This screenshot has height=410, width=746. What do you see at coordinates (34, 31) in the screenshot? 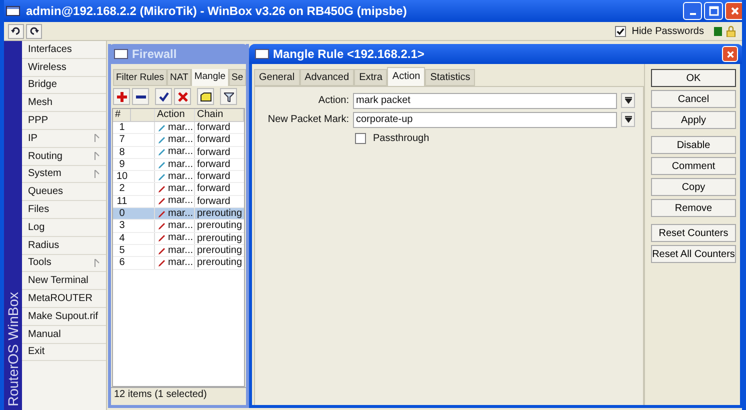
I see `redo-button` at bounding box center [34, 31].